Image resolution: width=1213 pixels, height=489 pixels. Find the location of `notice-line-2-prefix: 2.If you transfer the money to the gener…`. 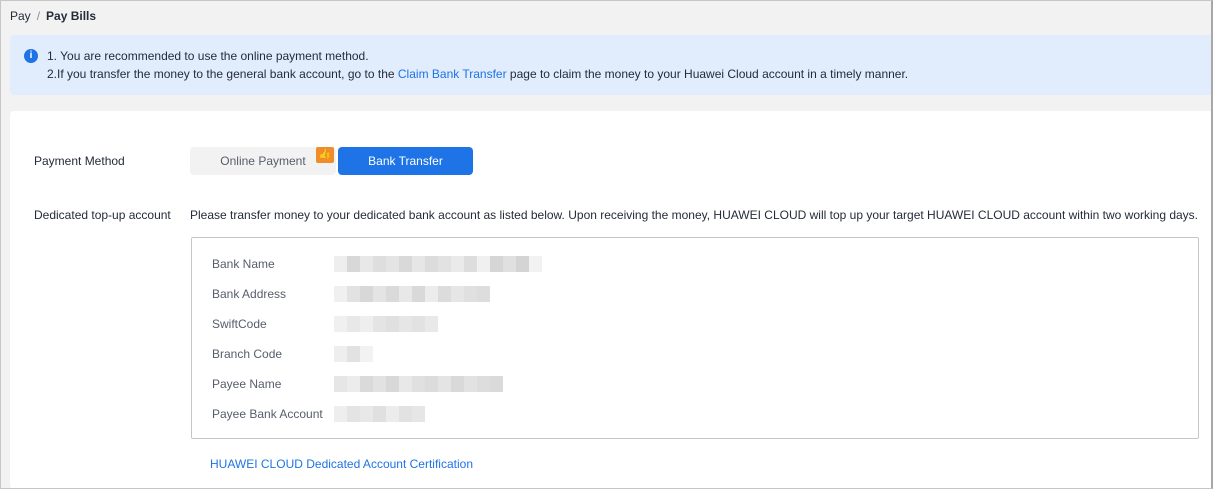

notice-line-2-prefix: 2.If you transfer the money to the gener… is located at coordinates (222, 74).